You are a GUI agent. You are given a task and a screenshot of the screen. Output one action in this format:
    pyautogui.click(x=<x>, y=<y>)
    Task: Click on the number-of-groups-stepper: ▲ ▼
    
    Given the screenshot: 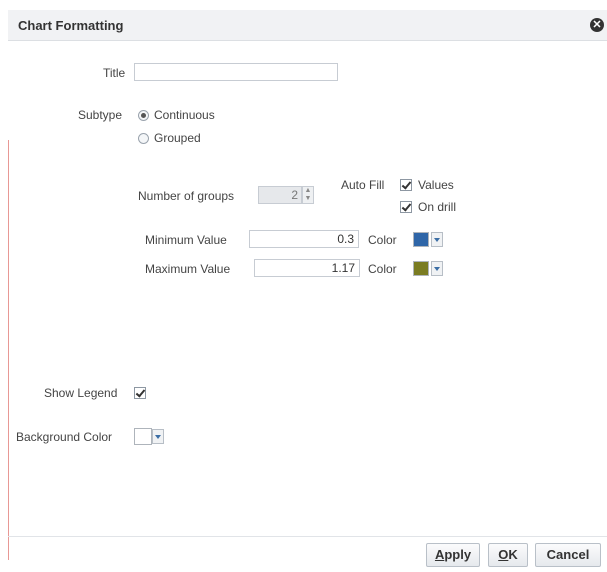 What is the action you would take?
    pyautogui.click(x=308, y=195)
    